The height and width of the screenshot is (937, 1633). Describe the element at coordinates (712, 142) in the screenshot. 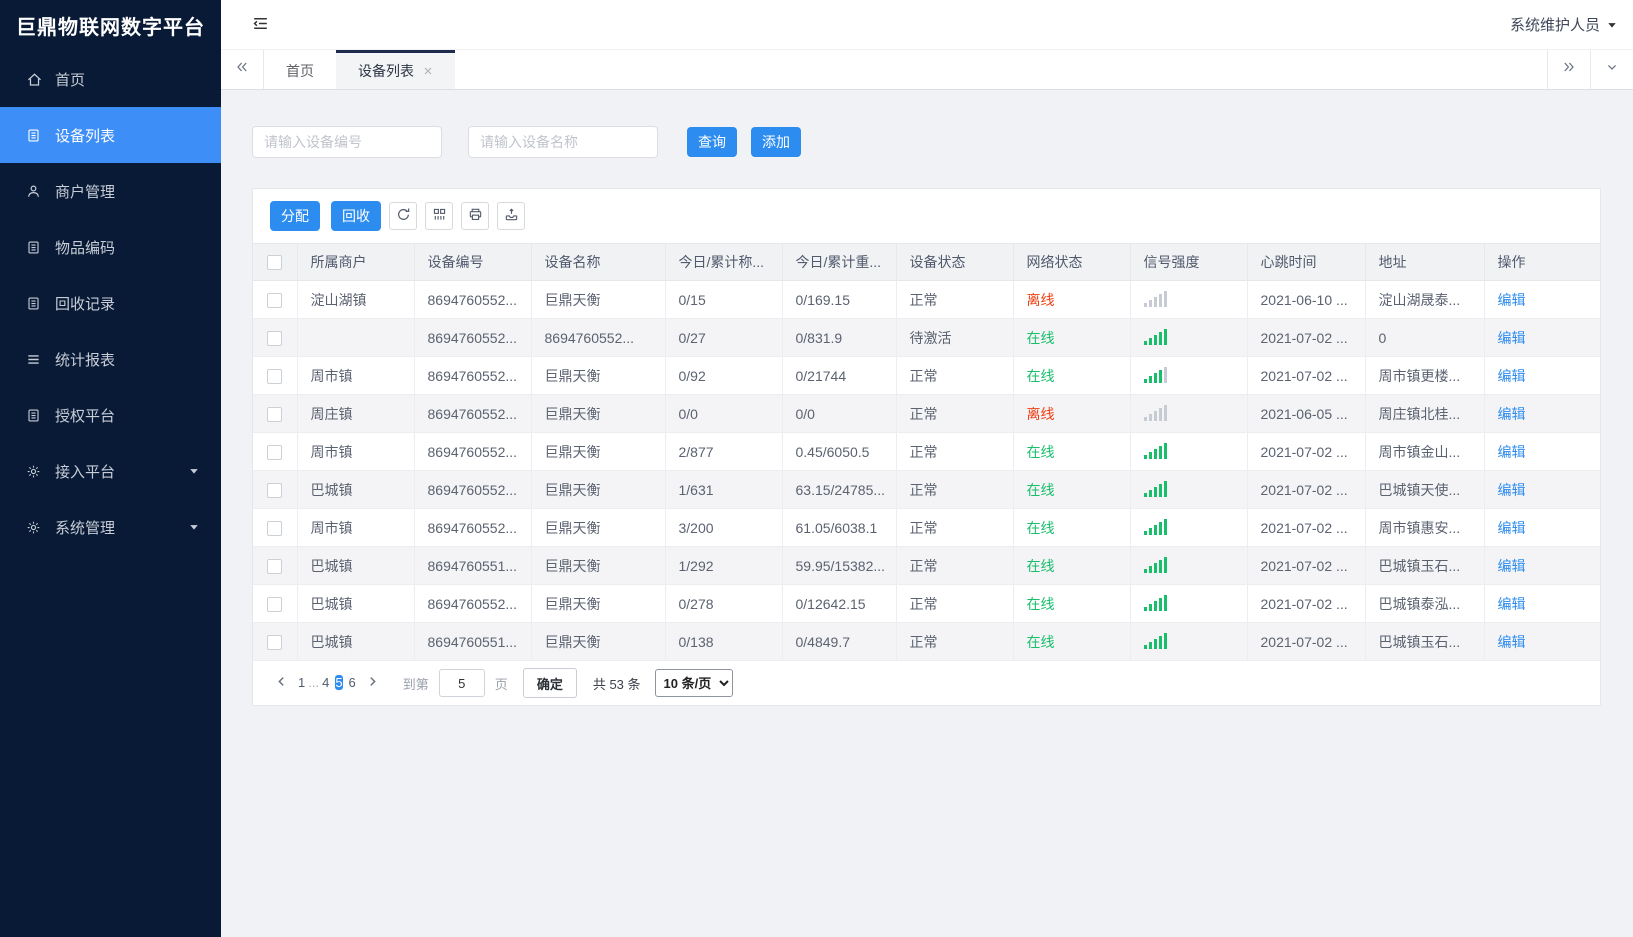

I see `query-button: 查询` at that location.